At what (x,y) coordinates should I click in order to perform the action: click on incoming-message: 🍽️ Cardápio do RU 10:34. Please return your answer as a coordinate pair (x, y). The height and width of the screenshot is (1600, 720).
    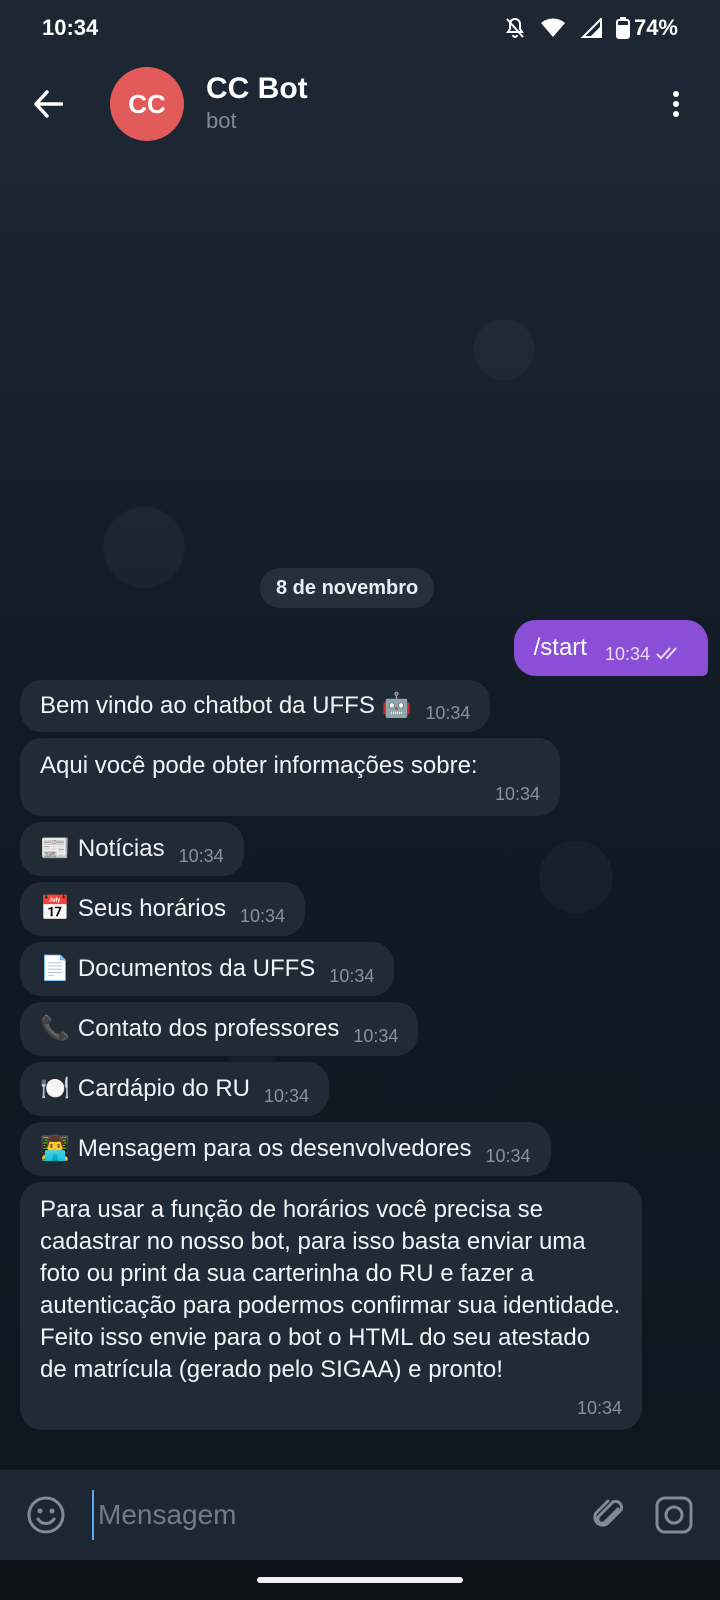
    Looking at the image, I should click on (175, 1089).